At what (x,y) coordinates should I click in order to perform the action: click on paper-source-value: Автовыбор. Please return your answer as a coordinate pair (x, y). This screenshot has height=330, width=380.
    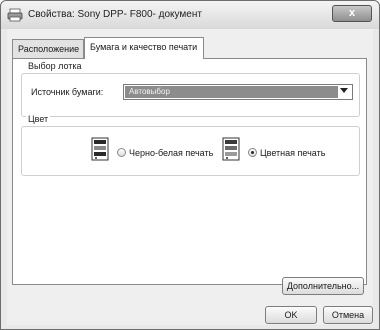
    Looking at the image, I should click on (231, 92).